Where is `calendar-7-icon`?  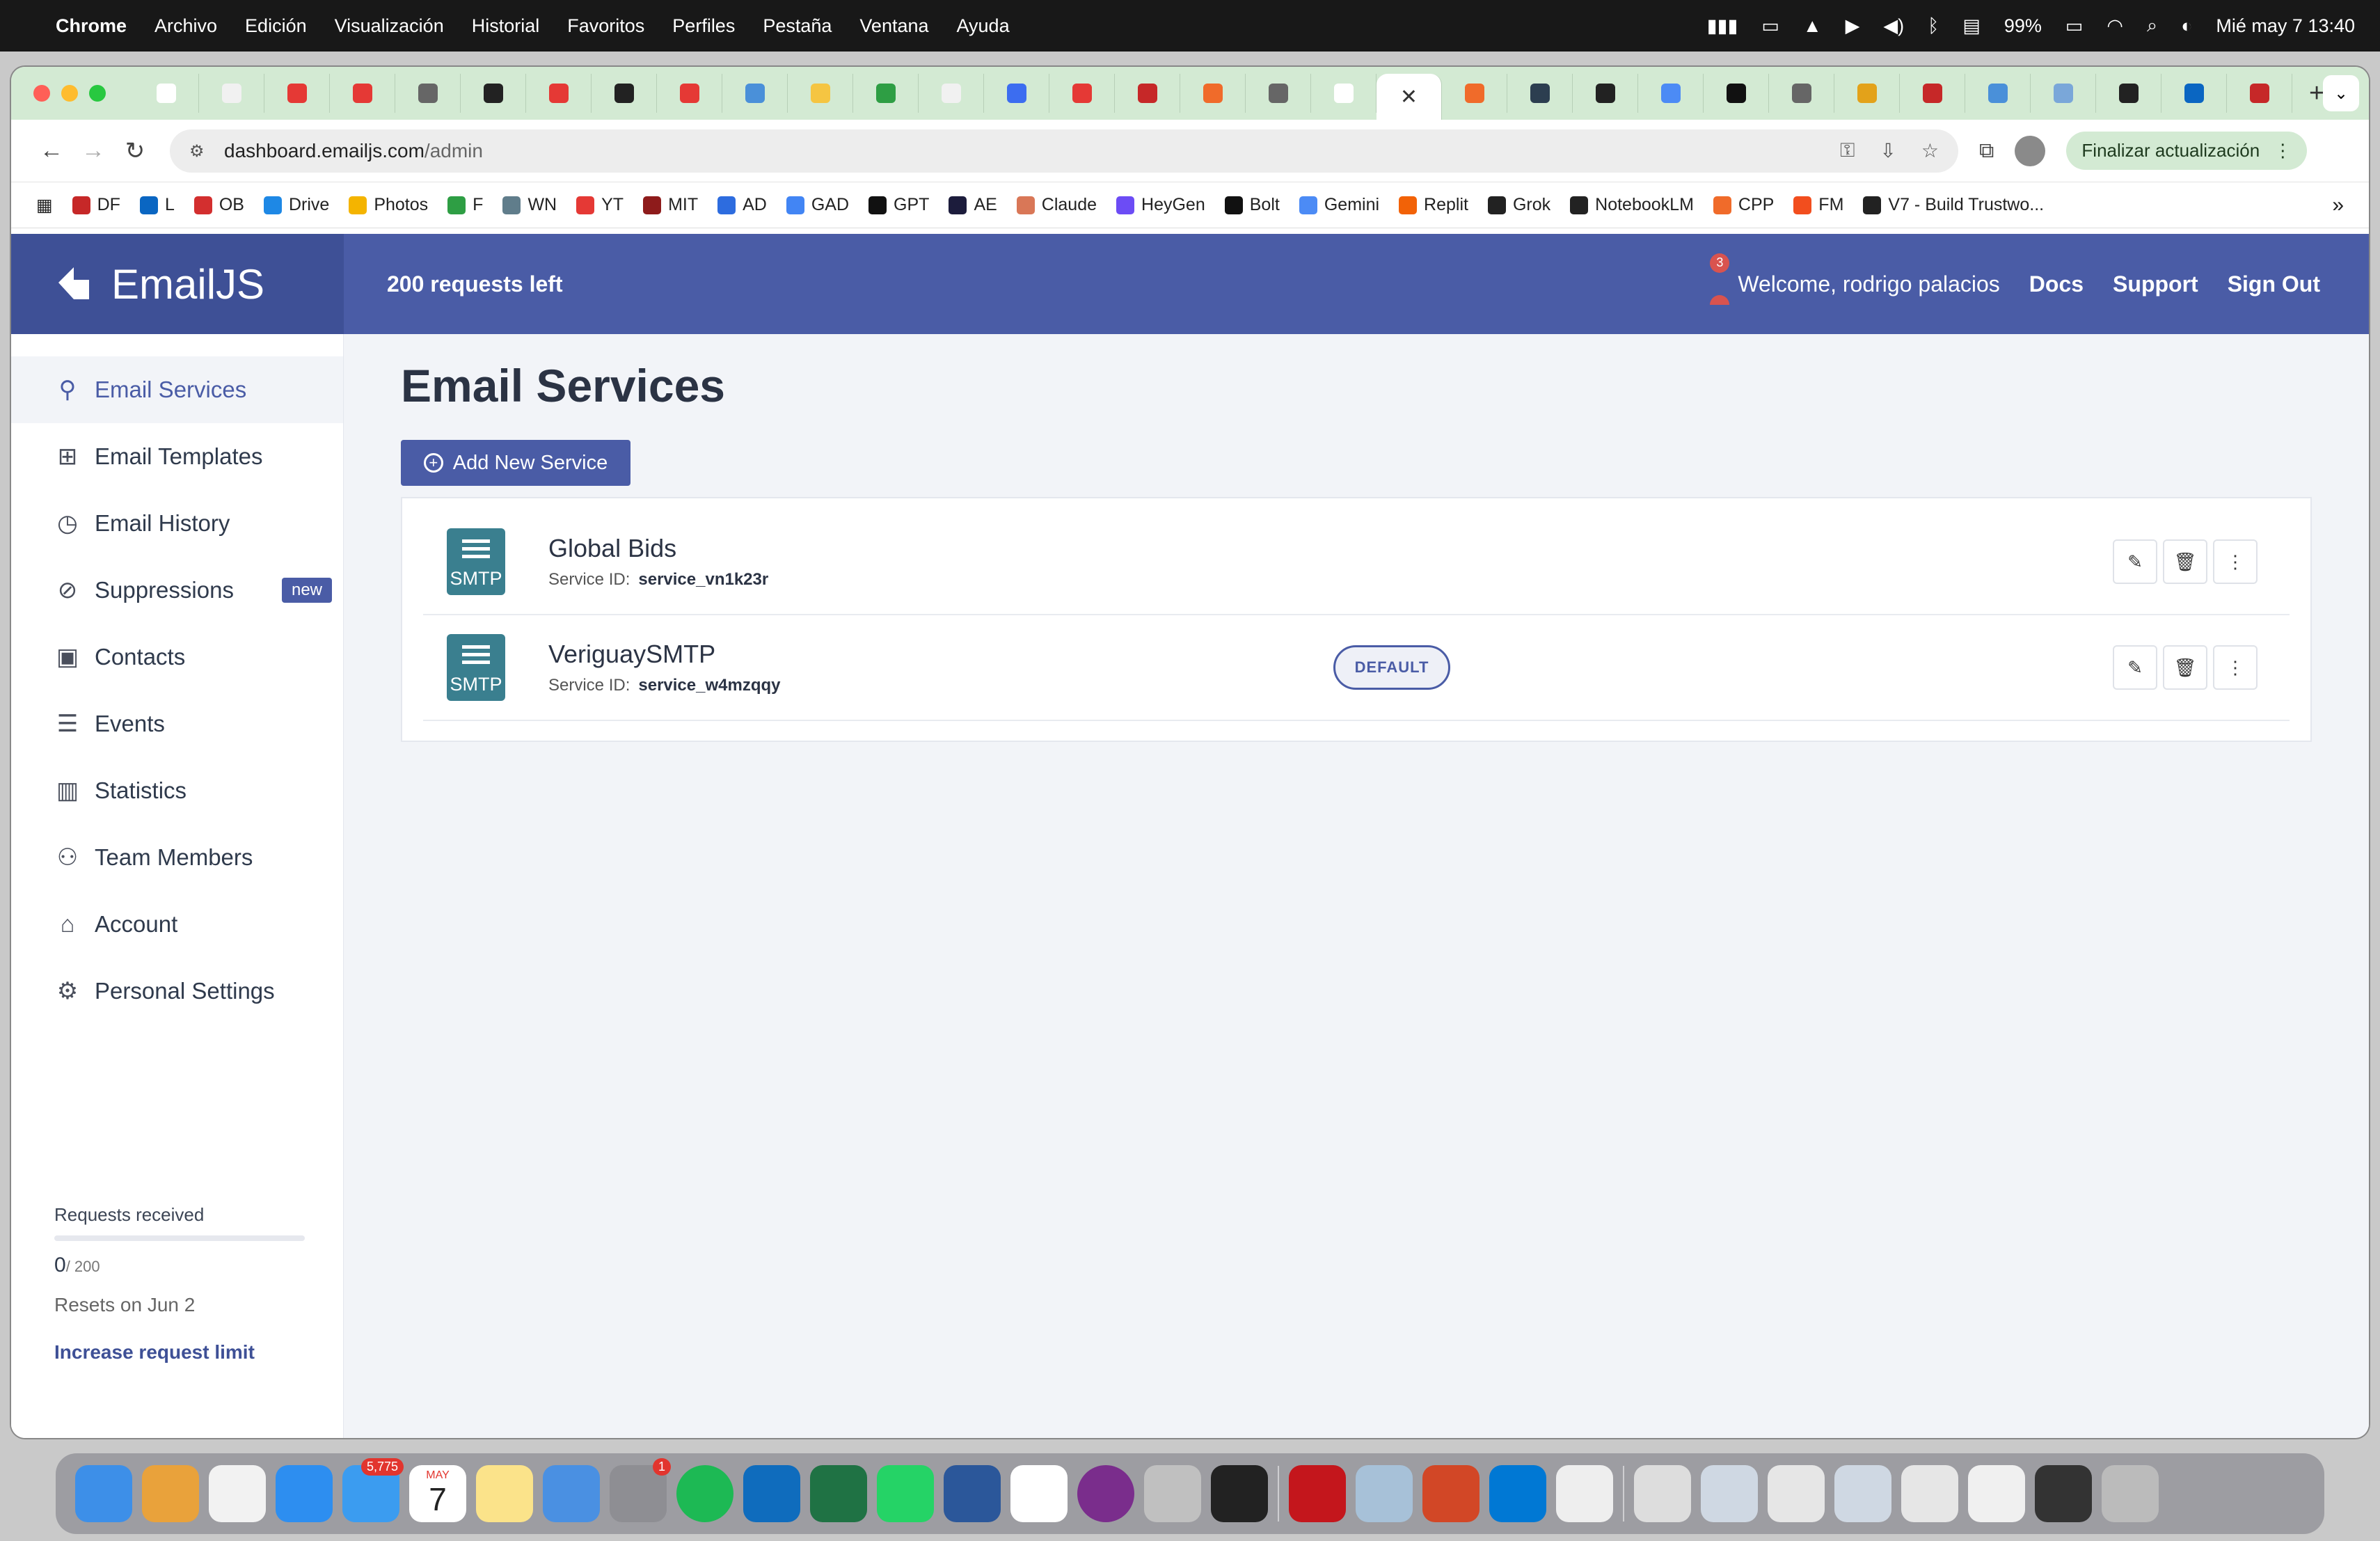
calendar-7-icon is located at coordinates (1039, 1493).